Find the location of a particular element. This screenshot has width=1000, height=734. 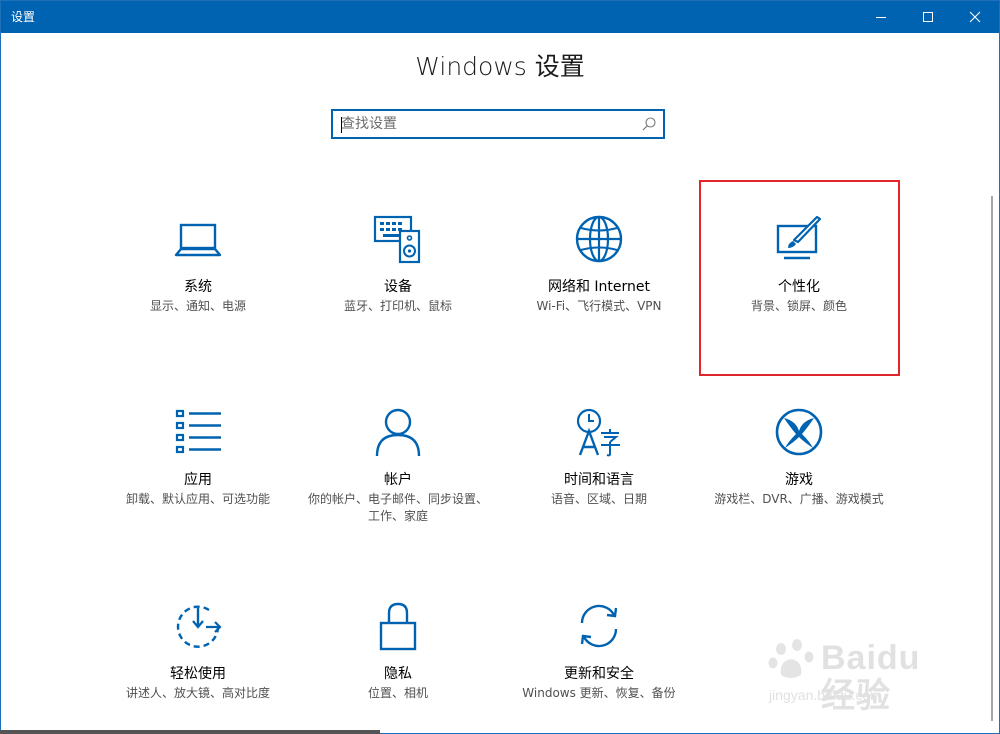

tile-ease-of-access: 轻松使用 讲述人、放大镜、高对比度 is located at coordinates (198, 667).